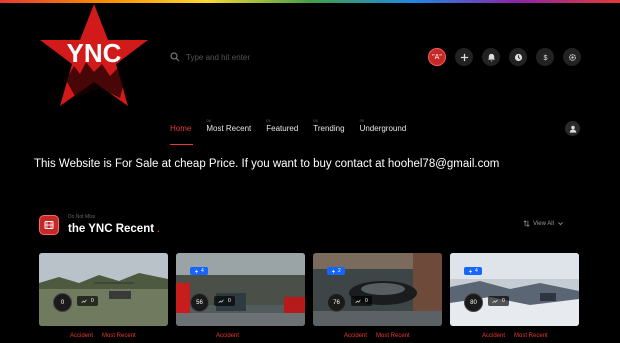  Describe the element at coordinates (82, 217) in the screenshot. I see `section-subtitle: Do Not Miss` at that location.